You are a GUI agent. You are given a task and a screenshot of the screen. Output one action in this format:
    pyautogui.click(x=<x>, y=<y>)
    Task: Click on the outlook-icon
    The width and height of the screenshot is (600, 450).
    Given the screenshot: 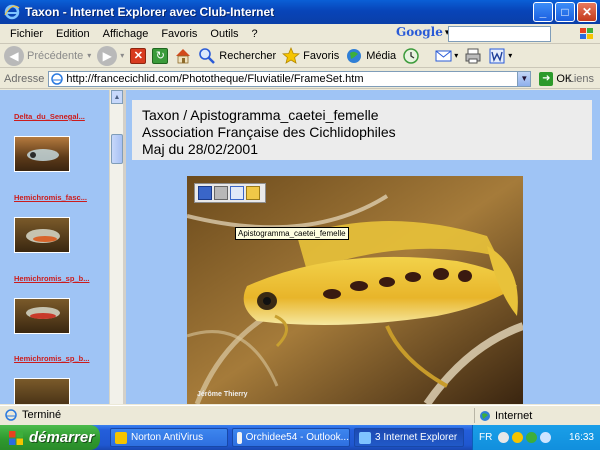 What is the action you would take?
    pyautogui.click(x=239, y=437)
    